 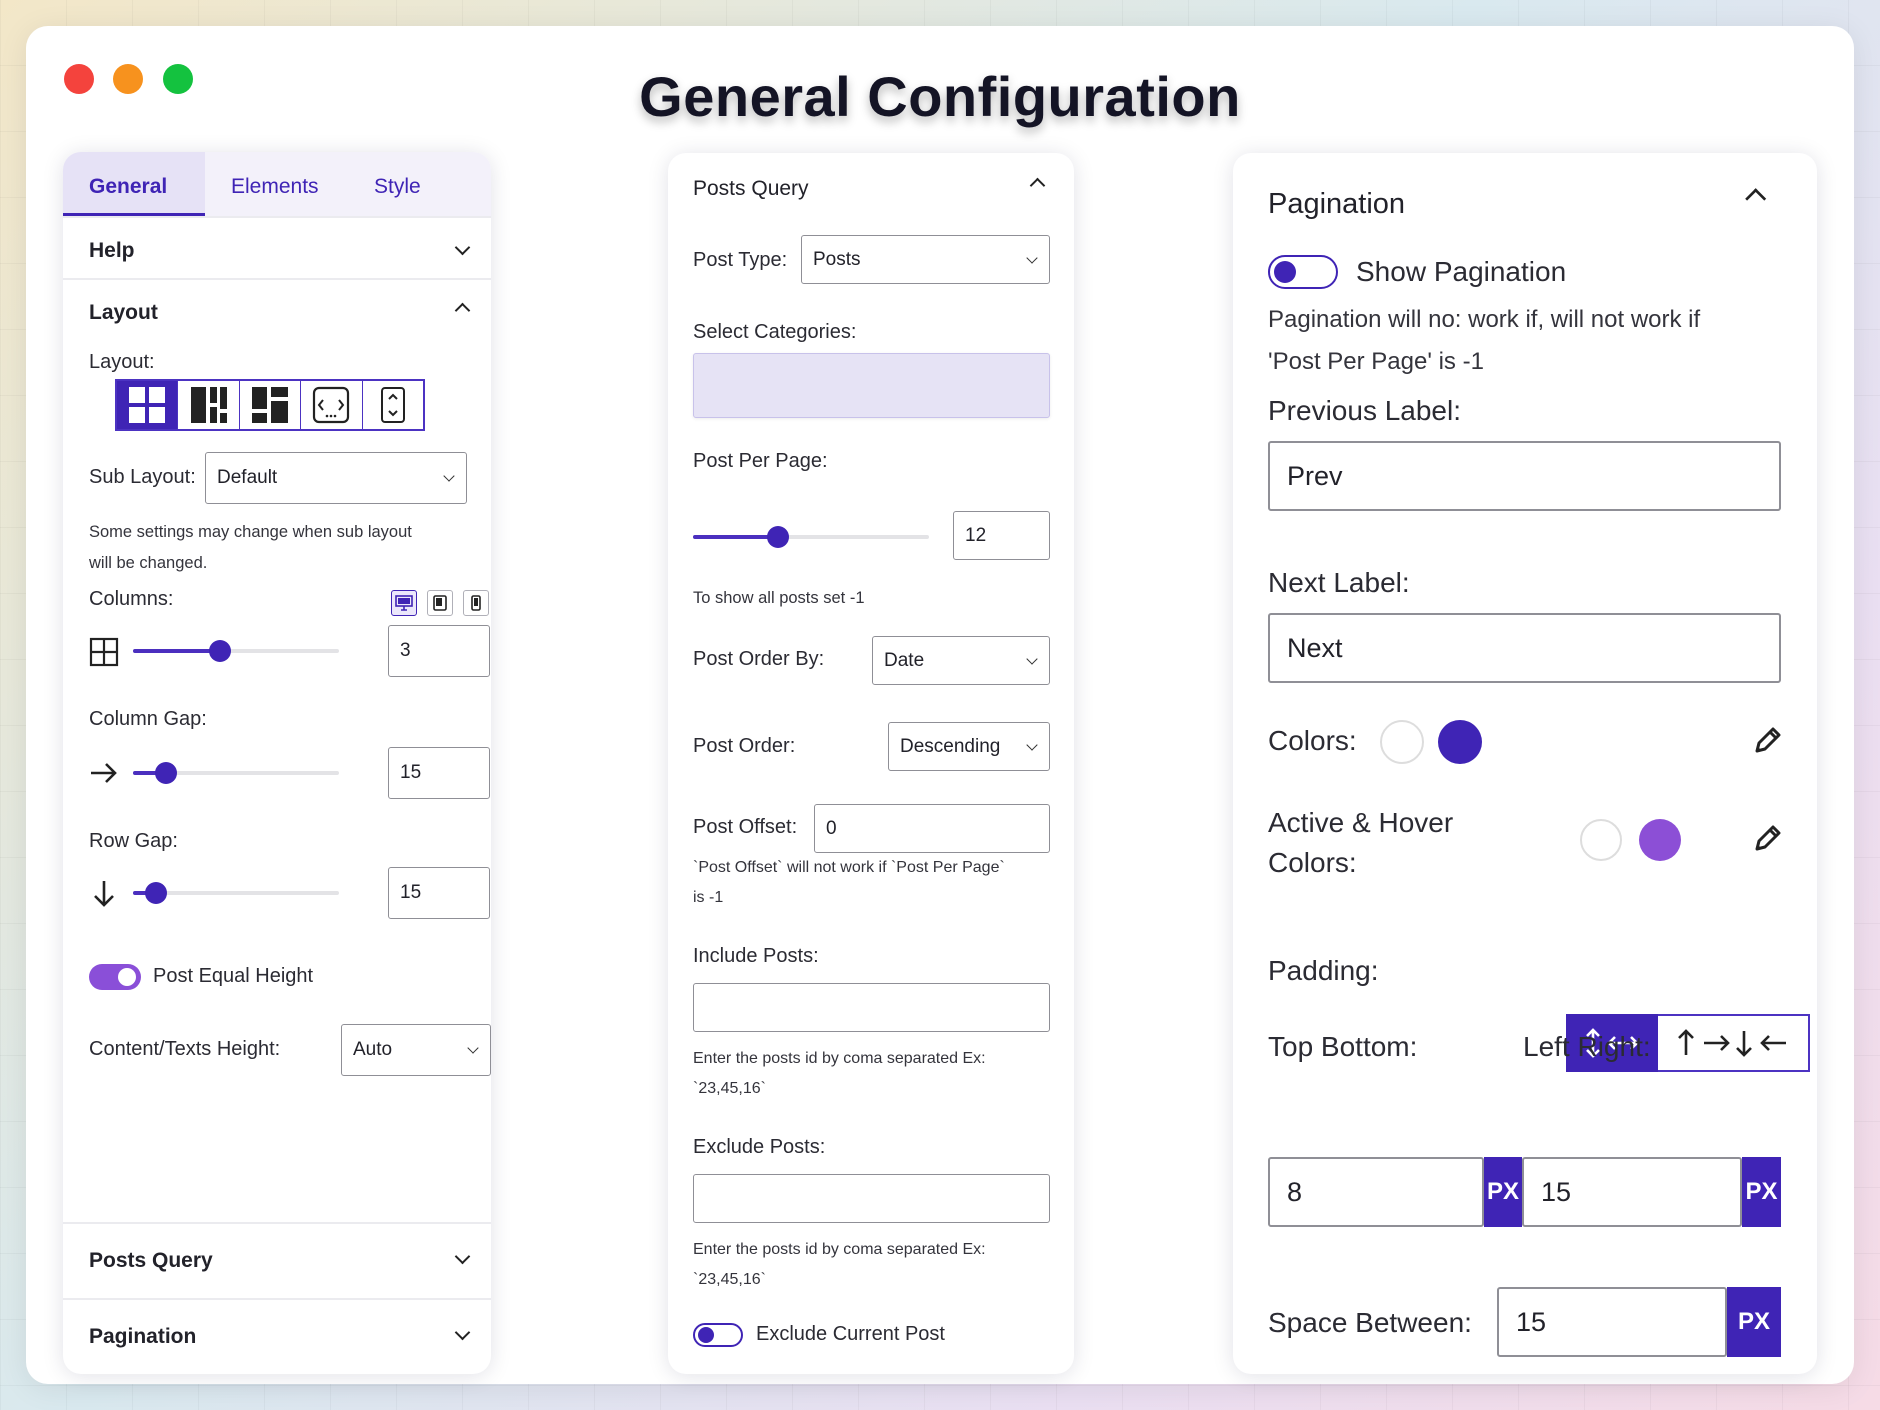 What do you see at coordinates (775, 332) in the screenshot?
I see `select-categories-label: Select Categories:` at bounding box center [775, 332].